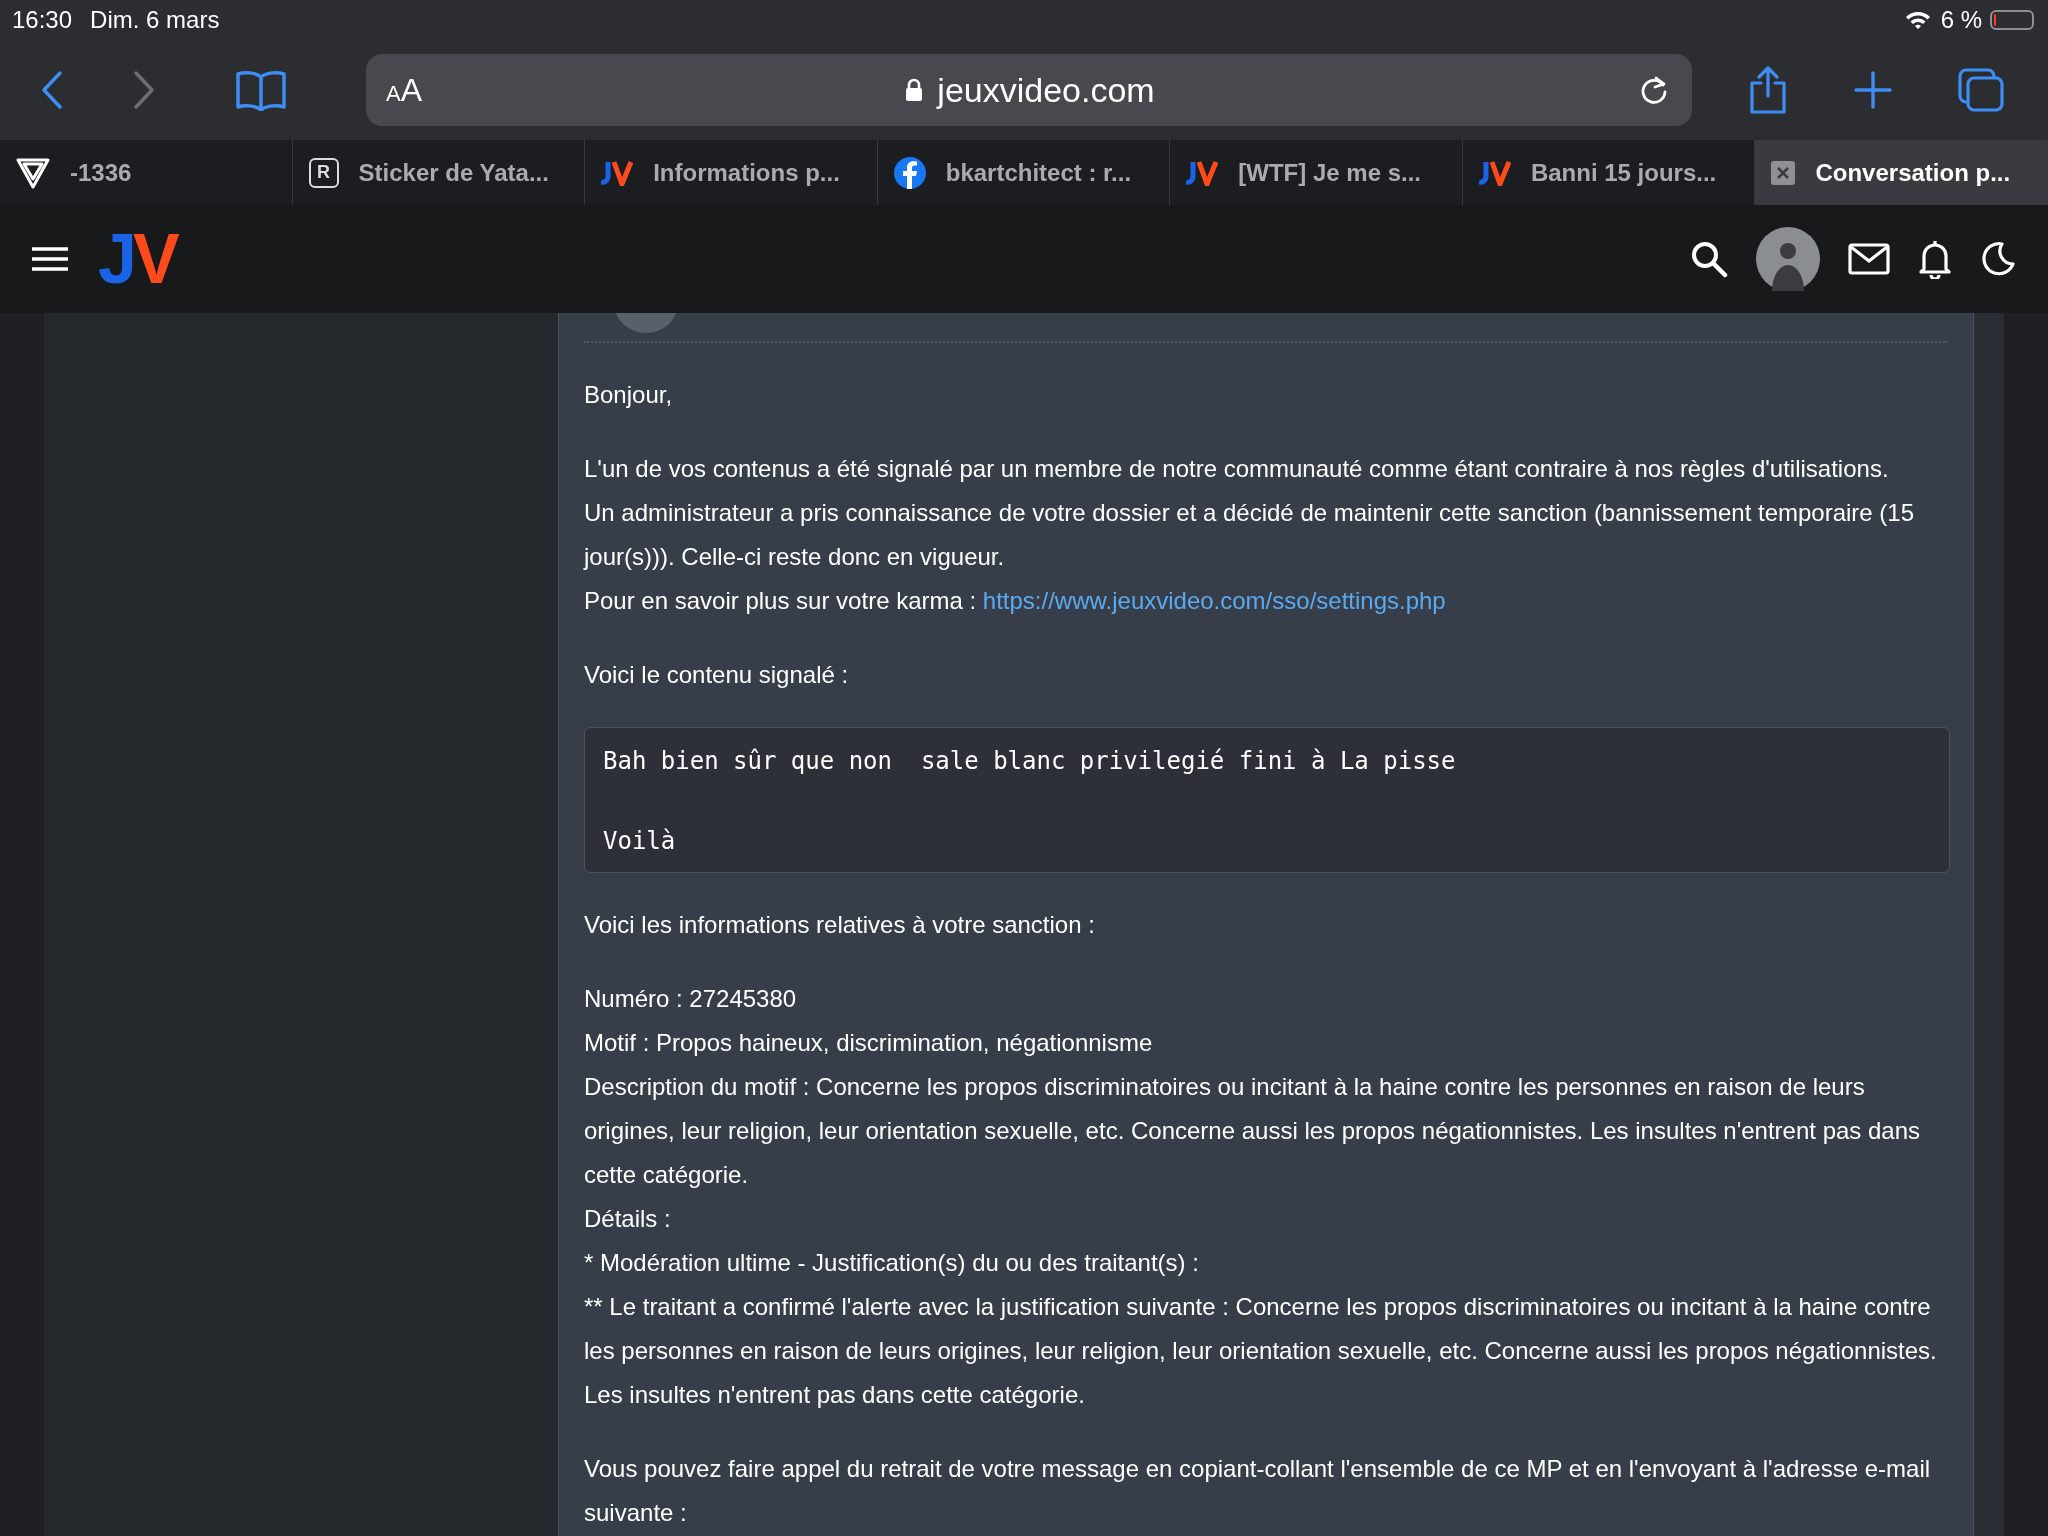 This screenshot has width=2048, height=1536. Describe the element at coordinates (891, 1262) in the screenshot. I see `message-text: * Modération ultime - Justification(s) du ou des traitant(s) :` at that location.